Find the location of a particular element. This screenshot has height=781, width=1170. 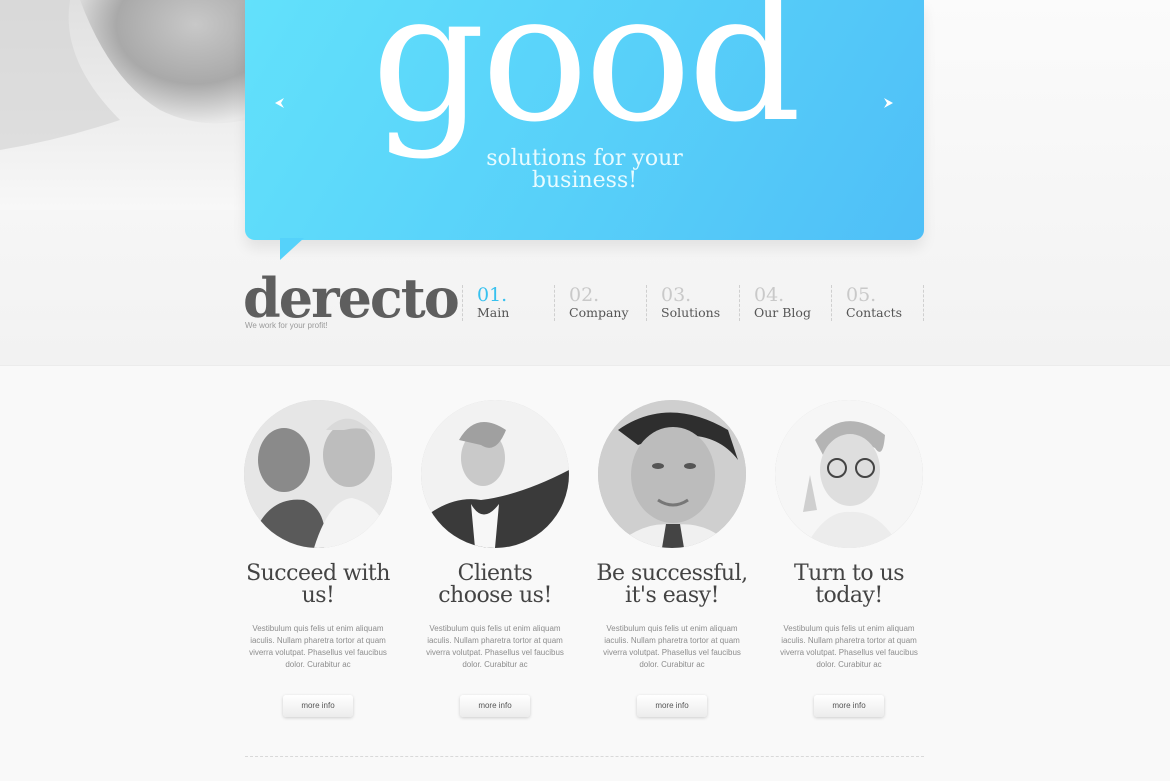

nav-item-company: 02. Company is located at coordinates (600, 303).